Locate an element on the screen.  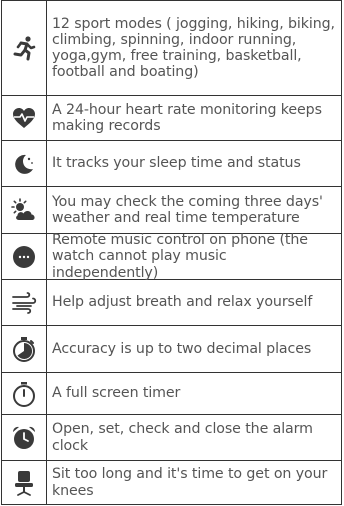
stopwatch-icon is located at coordinates (24, 349).